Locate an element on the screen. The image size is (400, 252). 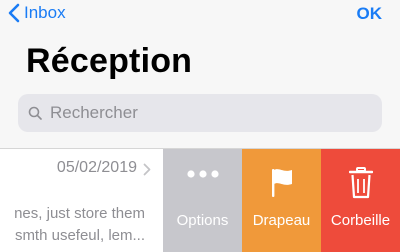
page-title: Réception is located at coordinates (109, 61).